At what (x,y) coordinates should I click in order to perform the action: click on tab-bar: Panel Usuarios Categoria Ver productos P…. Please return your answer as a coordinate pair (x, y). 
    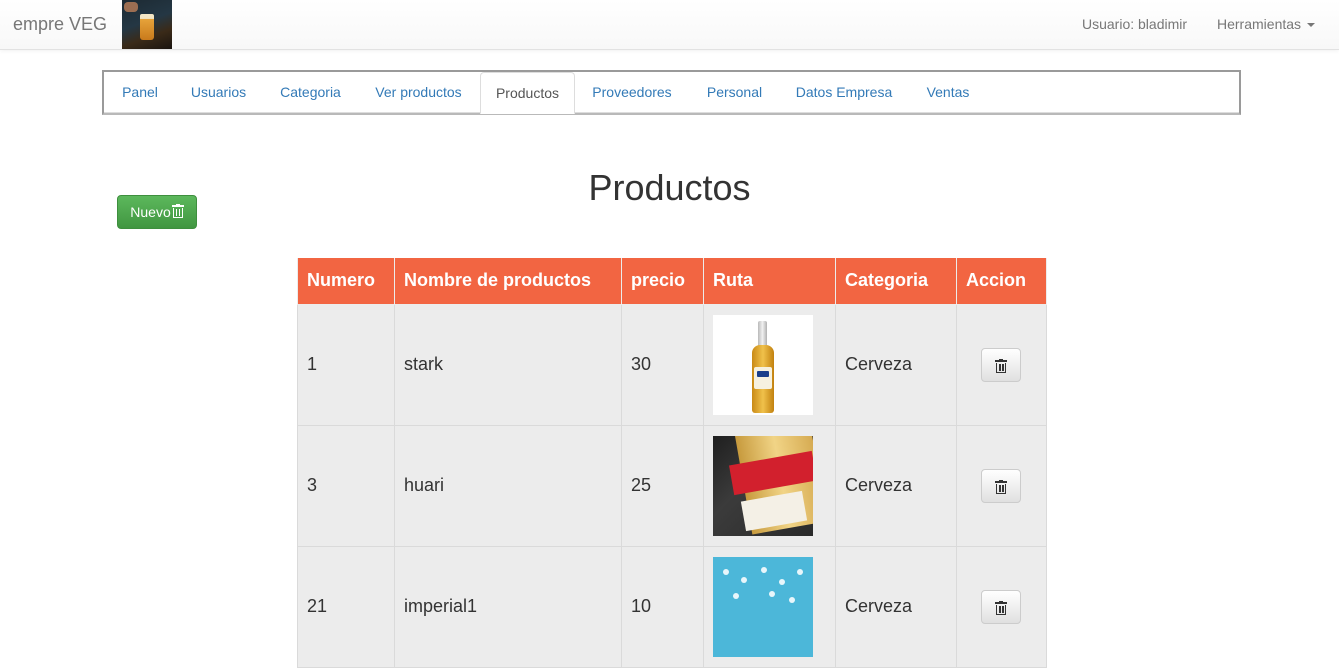
    Looking at the image, I should click on (671, 93).